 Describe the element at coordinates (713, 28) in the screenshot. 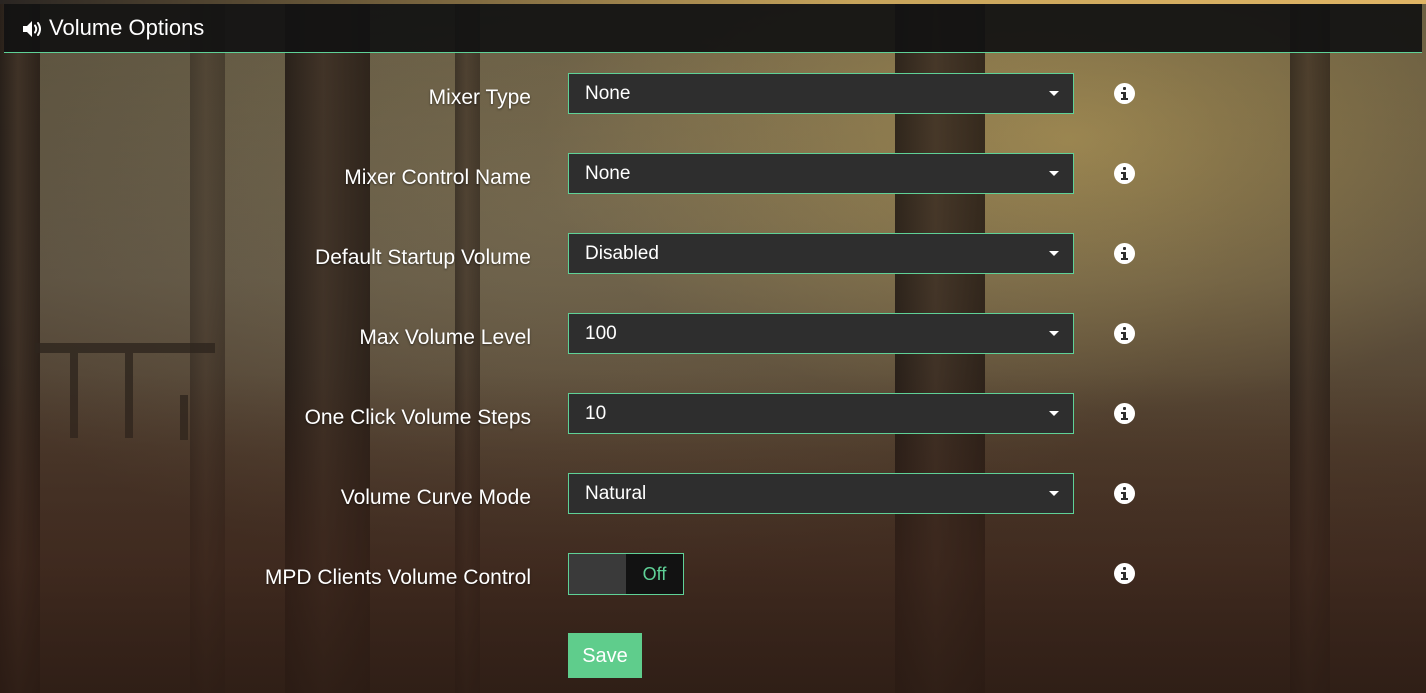

I see `section-header: Volume Options` at that location.